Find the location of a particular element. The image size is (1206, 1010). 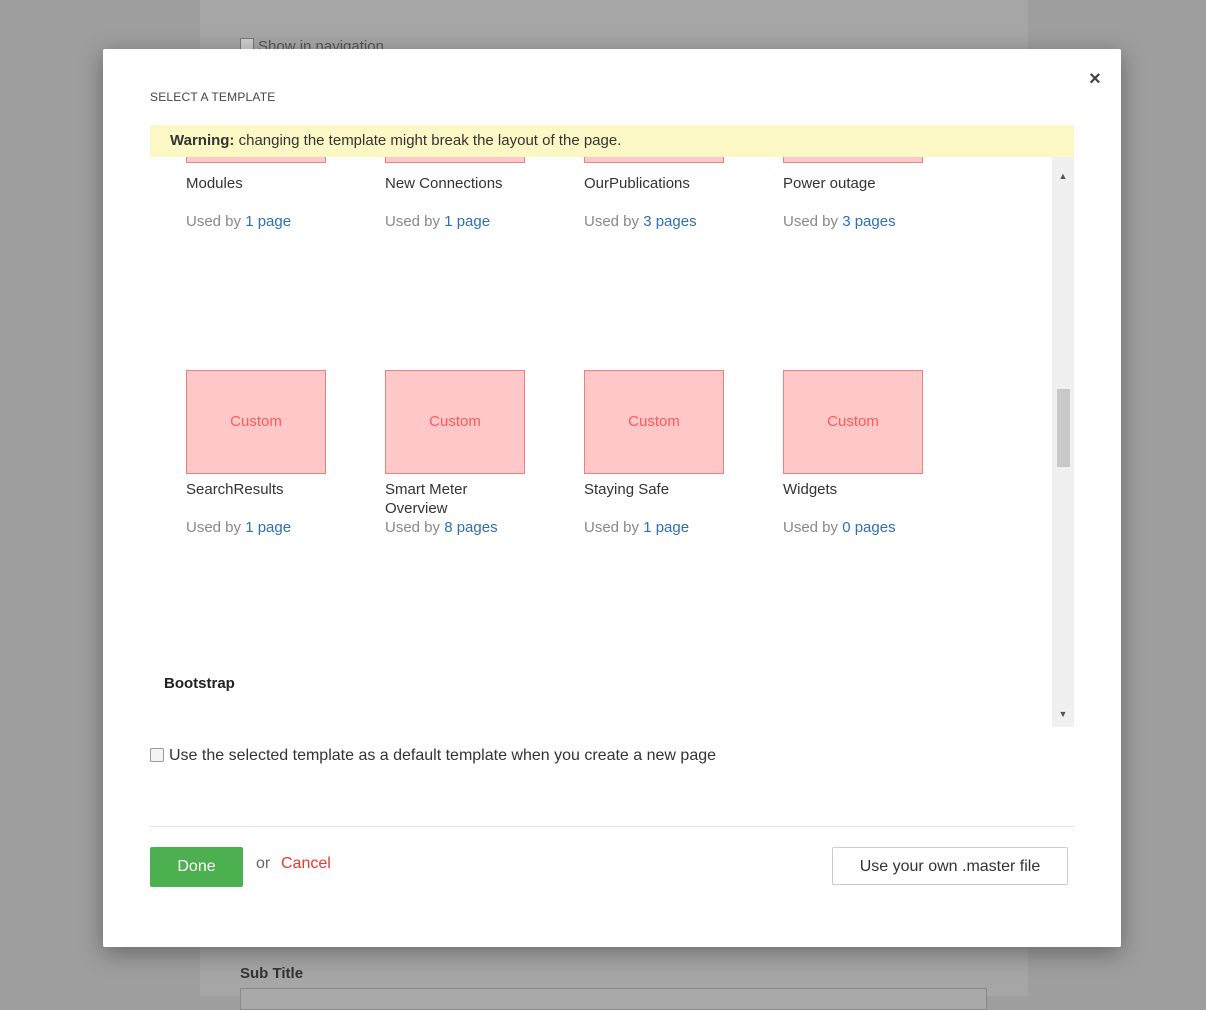

scroll-down-icon: ▼ is located at coordinates (1063, 714).